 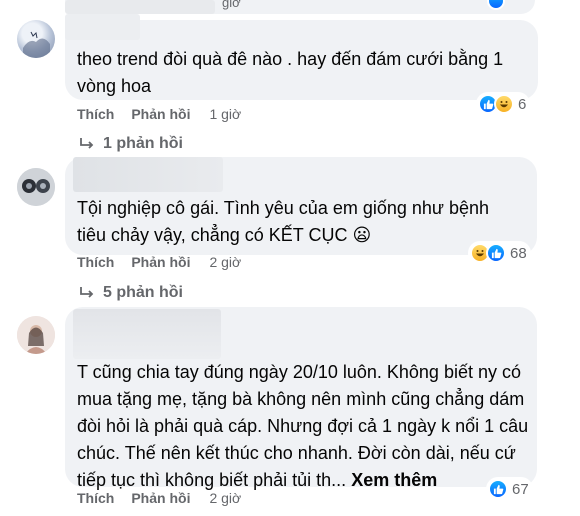 What do you see at coordinates (362, 235) in the screenshot?
I see `frowning-emoji: 😦` at bounding box center [362, 235].